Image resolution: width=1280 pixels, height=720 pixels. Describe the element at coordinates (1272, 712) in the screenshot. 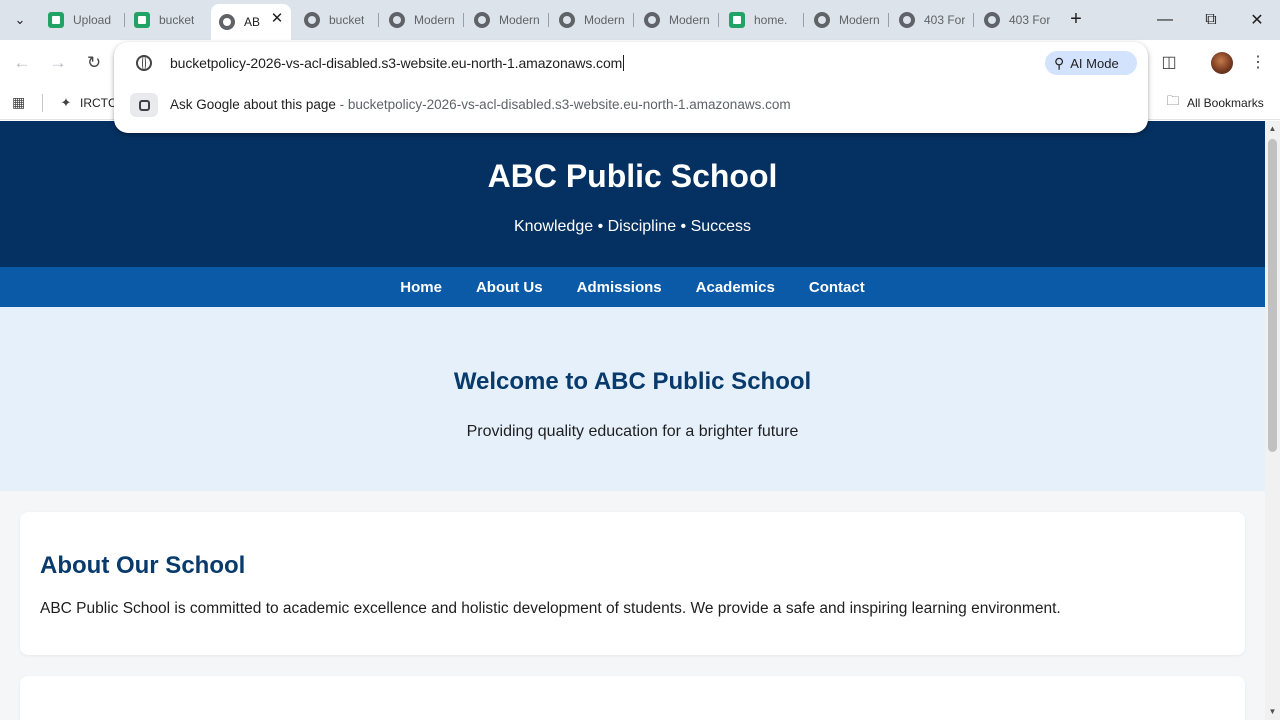

I see `scroll-down-icon: ▼` at that location.